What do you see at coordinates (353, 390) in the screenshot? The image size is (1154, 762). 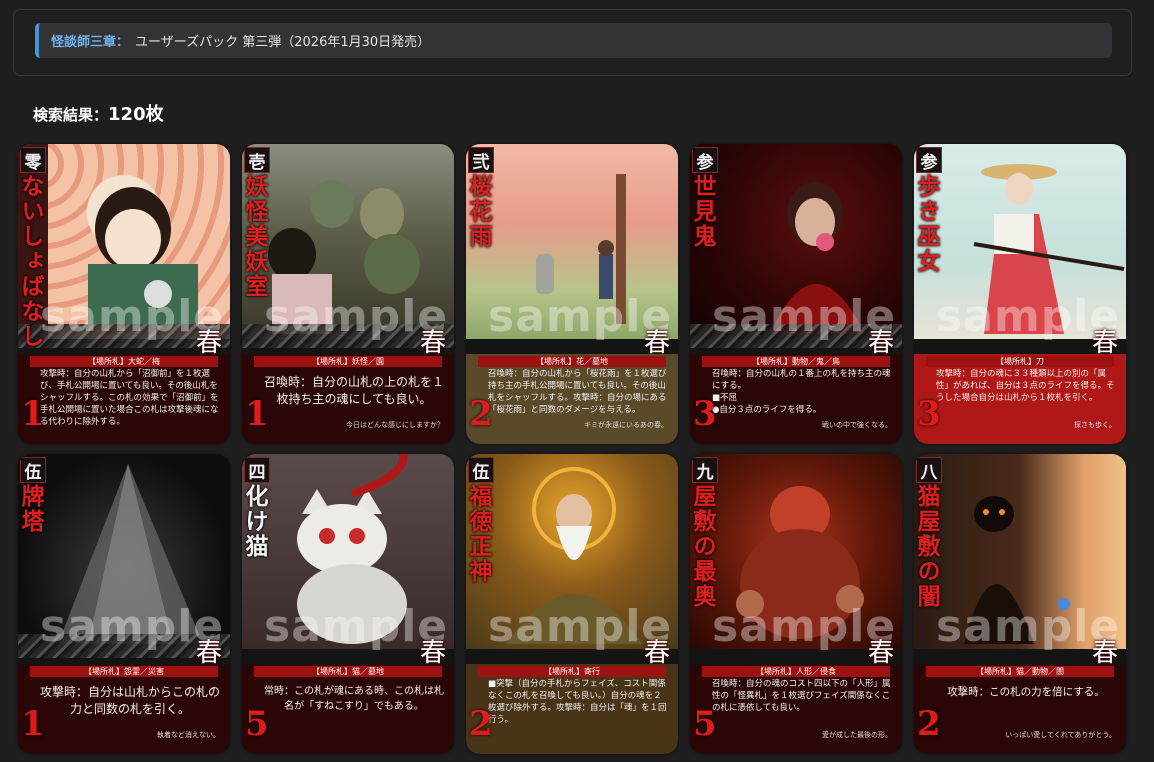 I see `card-effect: 召喚時：自分の山札の上の札を１枚持ち主の魂にしても良い。` at bounding box center [353, 390].